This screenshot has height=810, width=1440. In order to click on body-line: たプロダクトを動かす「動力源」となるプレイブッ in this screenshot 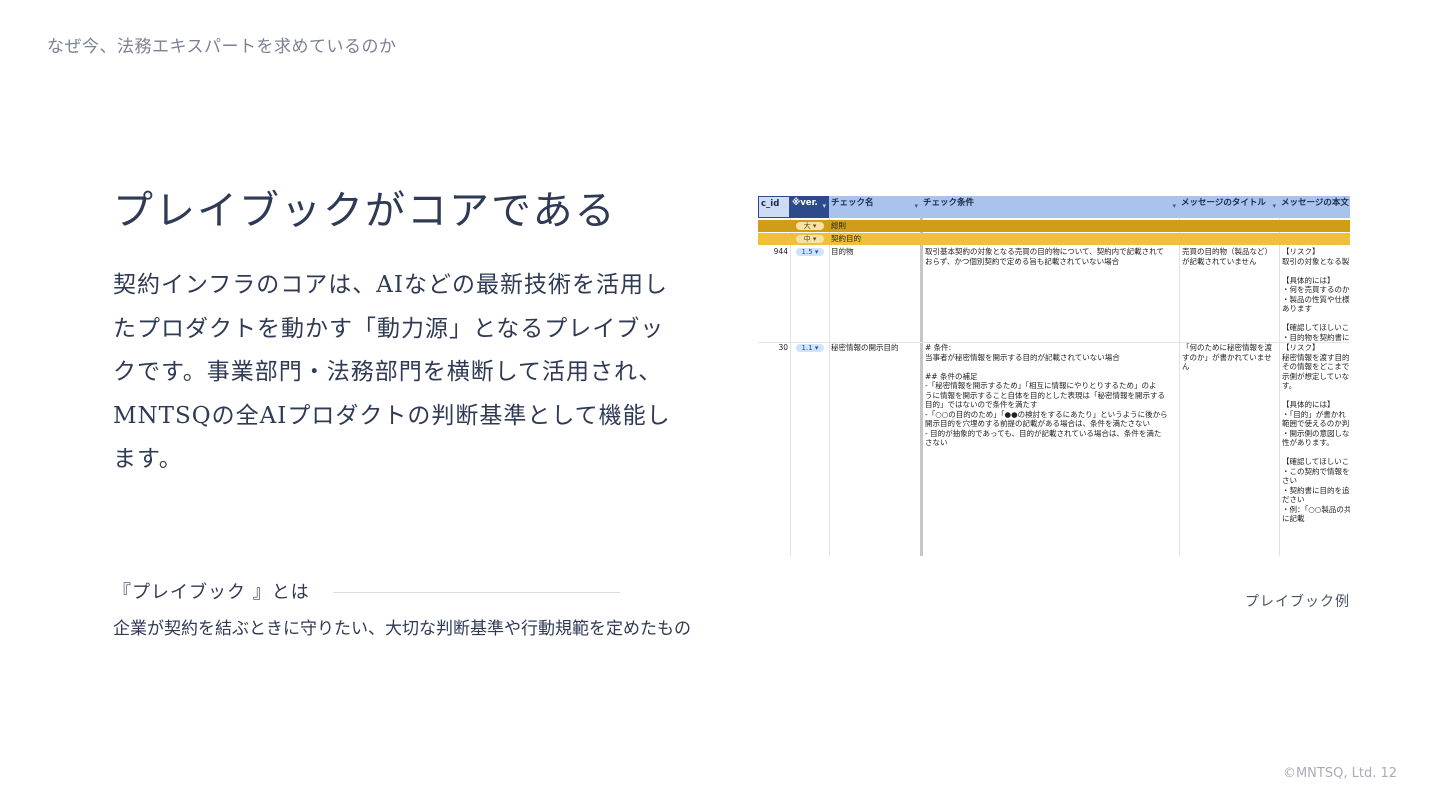, I will do `click(389, 328)`.